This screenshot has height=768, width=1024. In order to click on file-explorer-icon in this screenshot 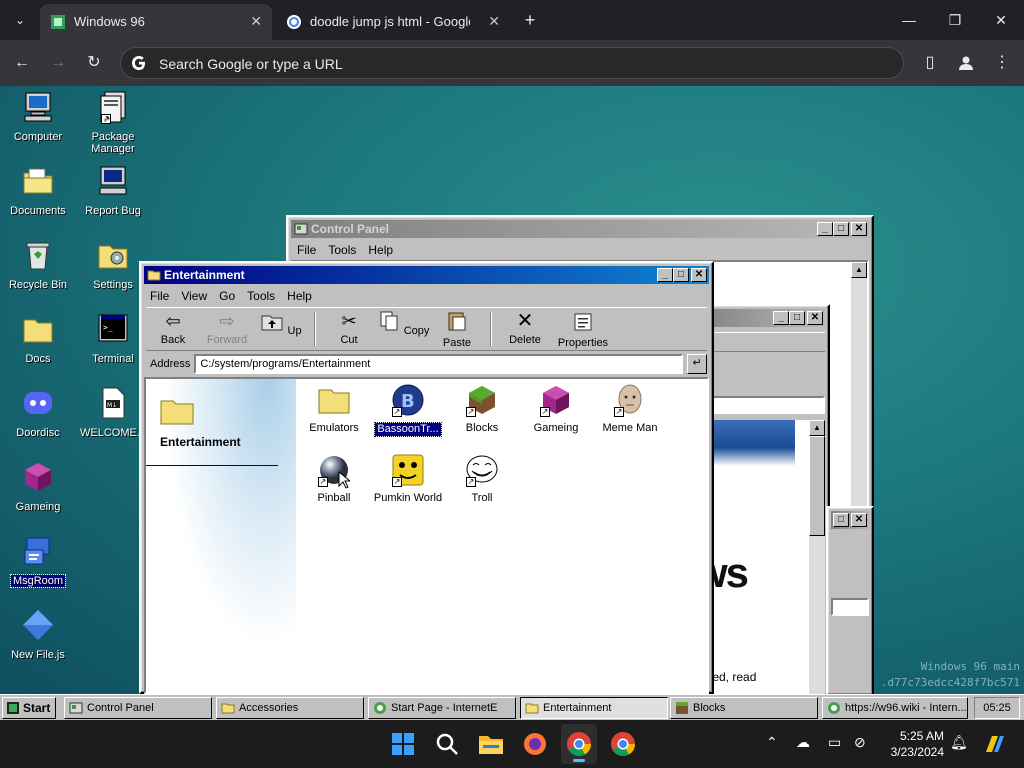, I will do `click(491, 744)`.